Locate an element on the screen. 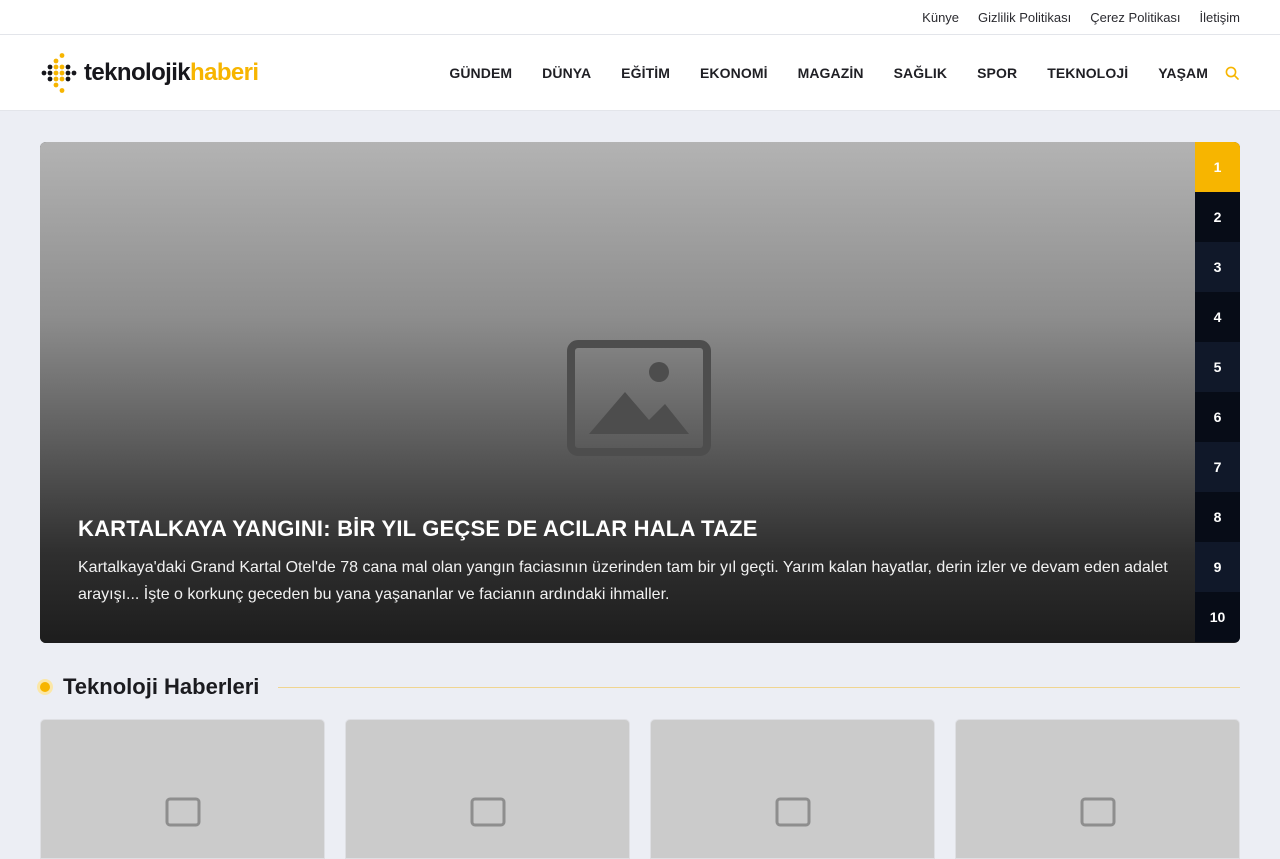  slider-pagination: 1 2 3 4 5 6 7 8 9 10 is located at coordinates (1217, 392).